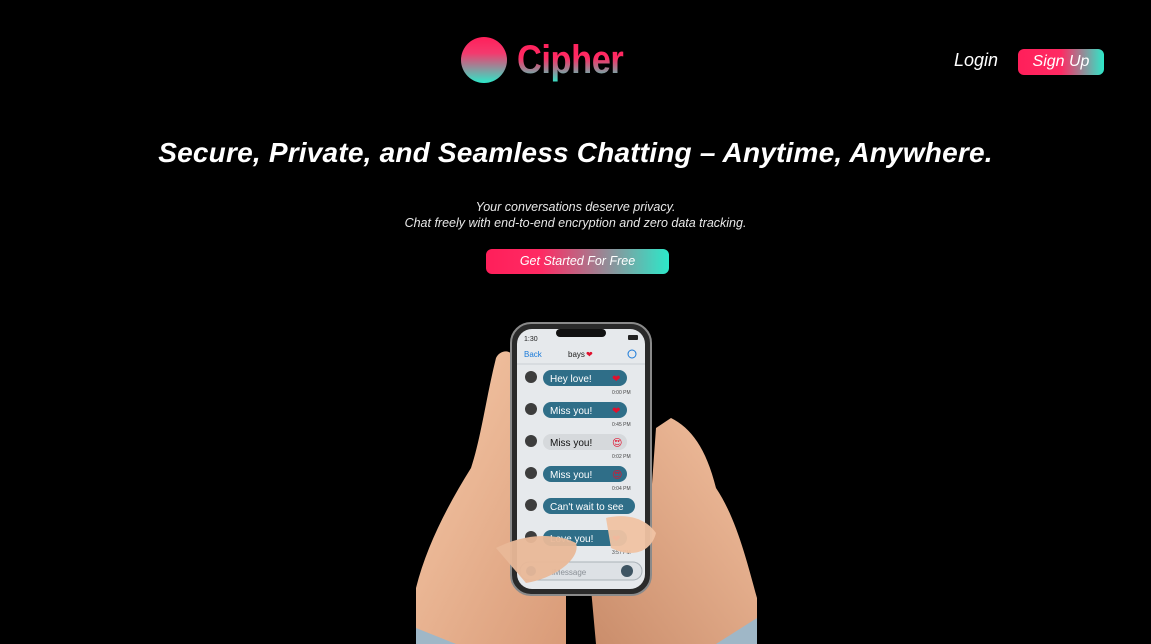 Image resolution: width=1151 pixels, height=644 pixels. What do you see at coordinates (575, 207) in the screenshot?
I see `subtext-line-1: Your conversations deserve privacy.` at bounding box center [575, 207].